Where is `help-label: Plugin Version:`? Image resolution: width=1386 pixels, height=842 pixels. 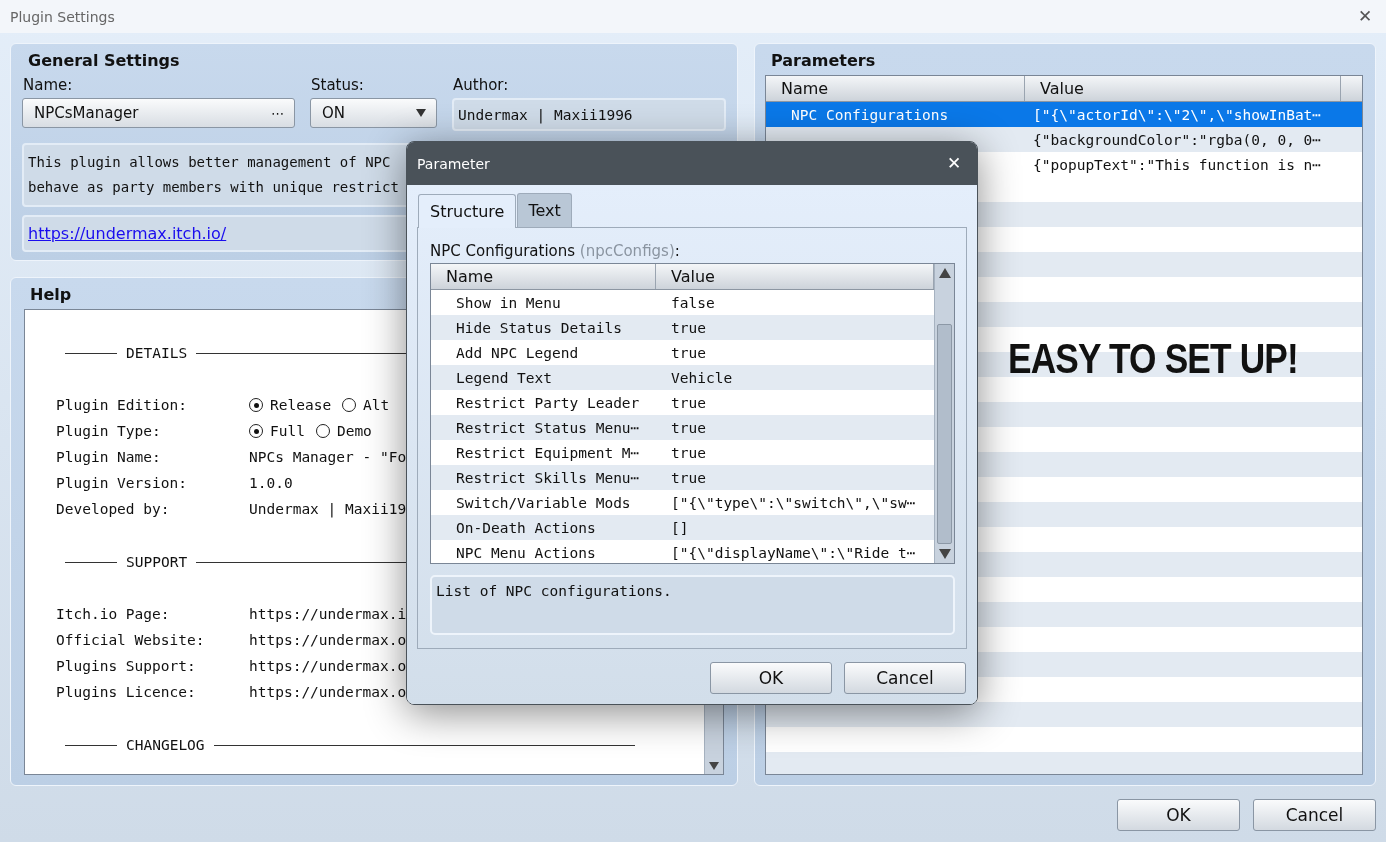
help-label: Plugin Version: is located at coordinates (122, 483).